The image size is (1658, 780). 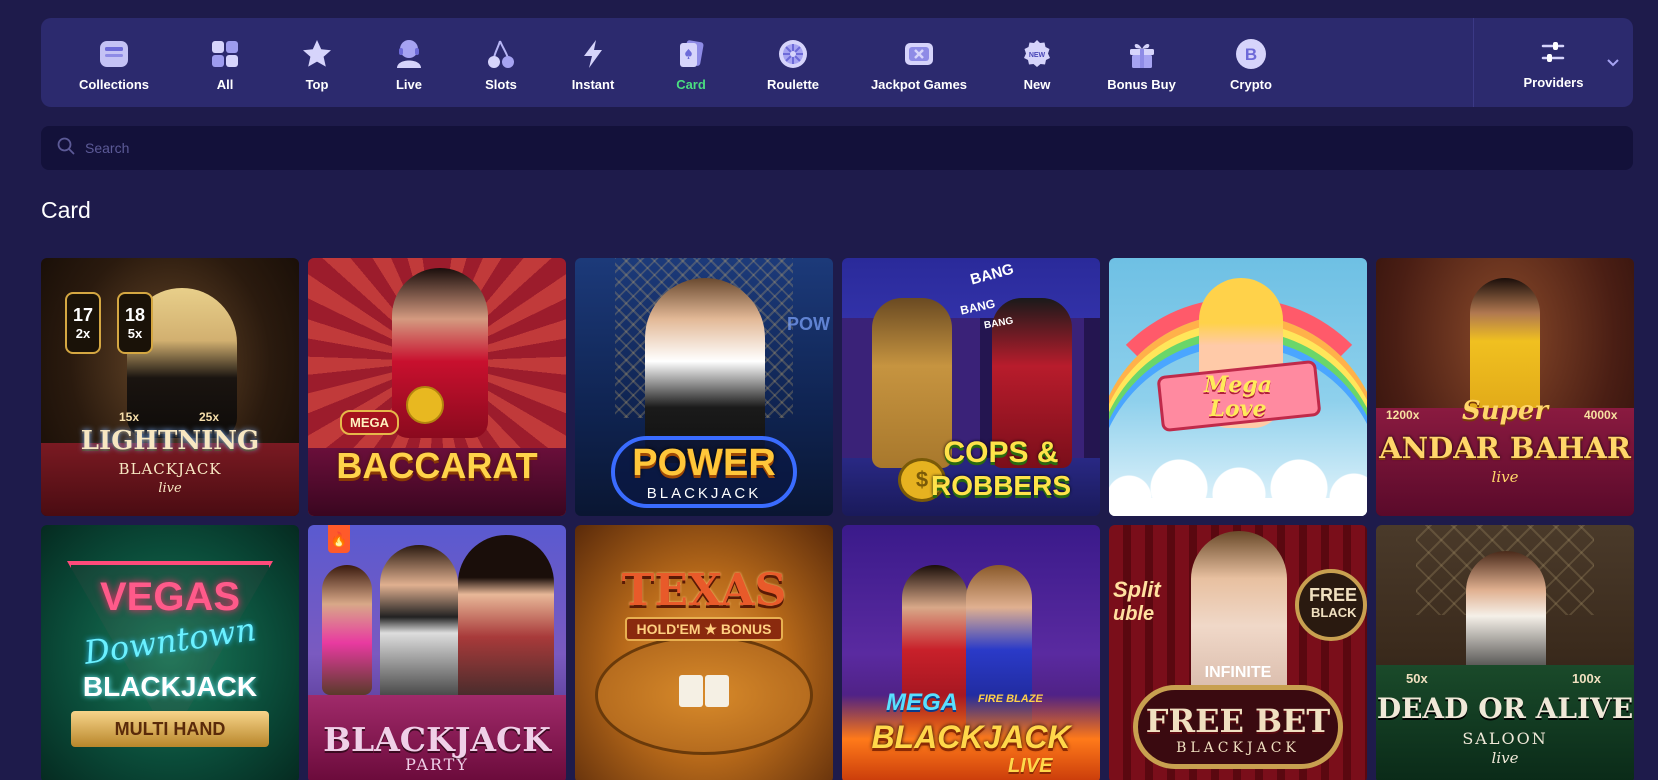 I want to click on nav-item-roulette: Roulette, so click(x=793, y=62).